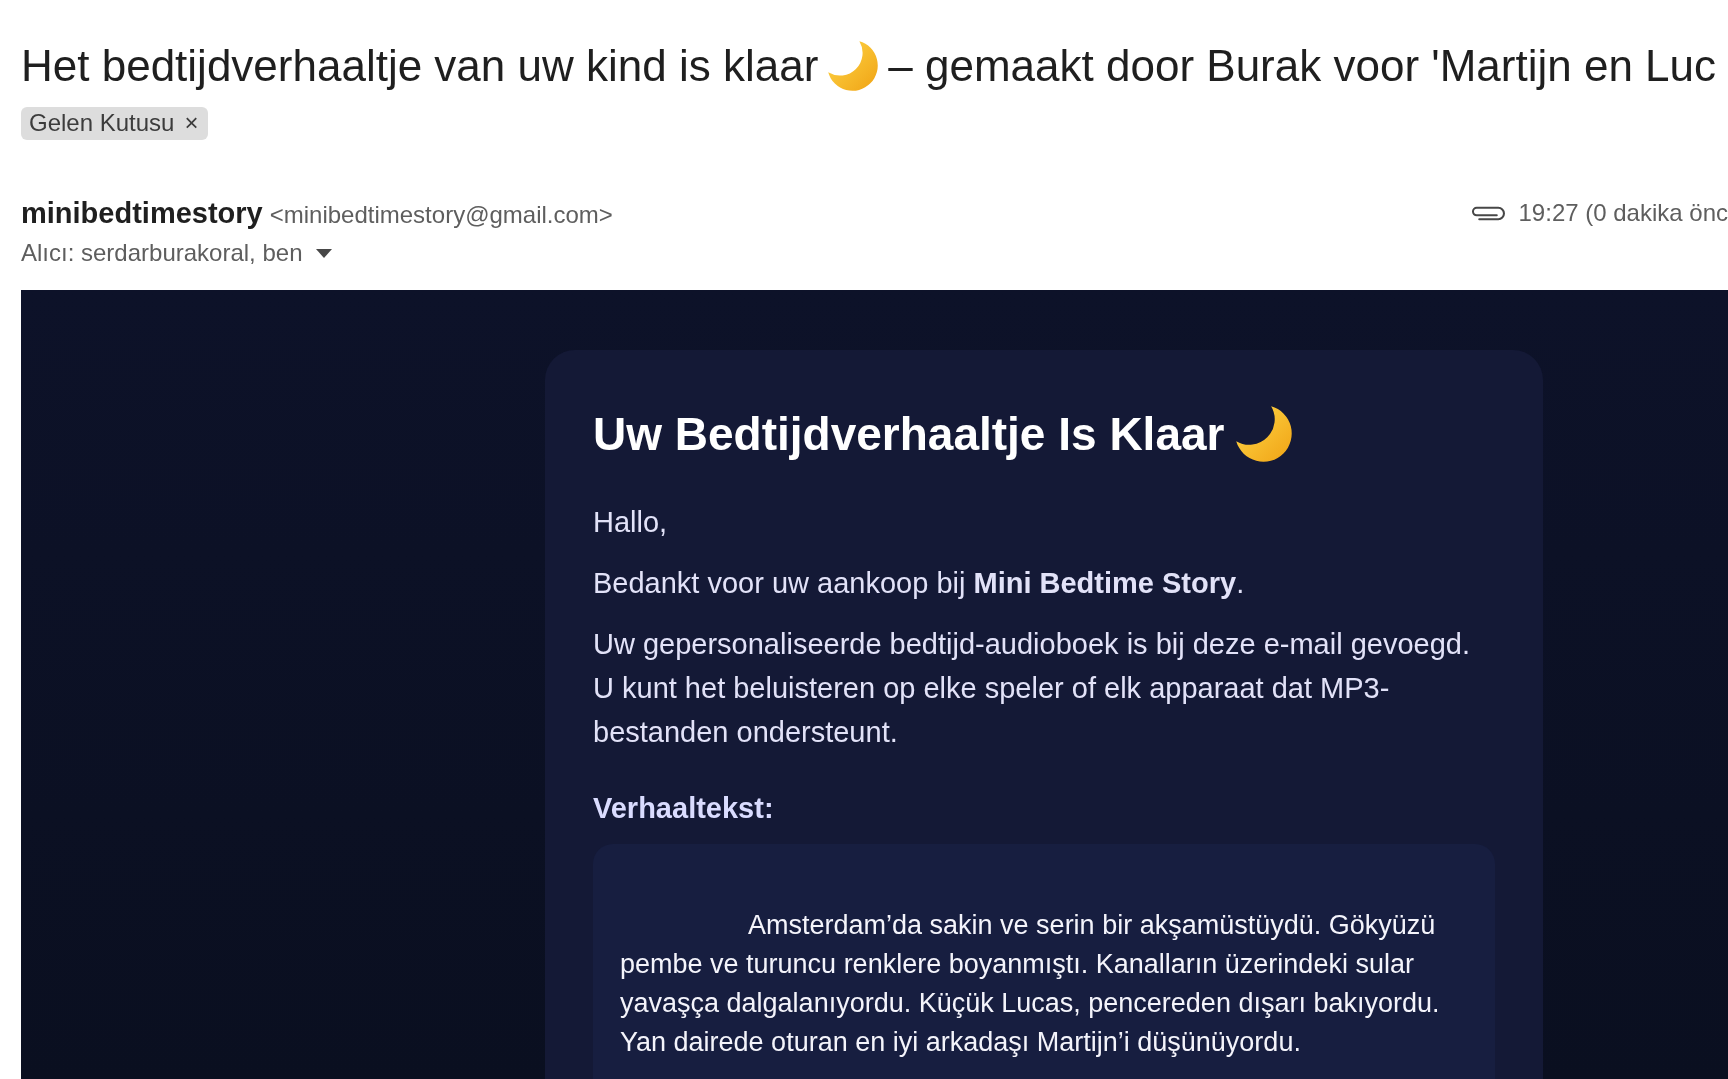  I want to click on recipients-text: Alıcı: serdarburakoral, ben, so click(162, 253).